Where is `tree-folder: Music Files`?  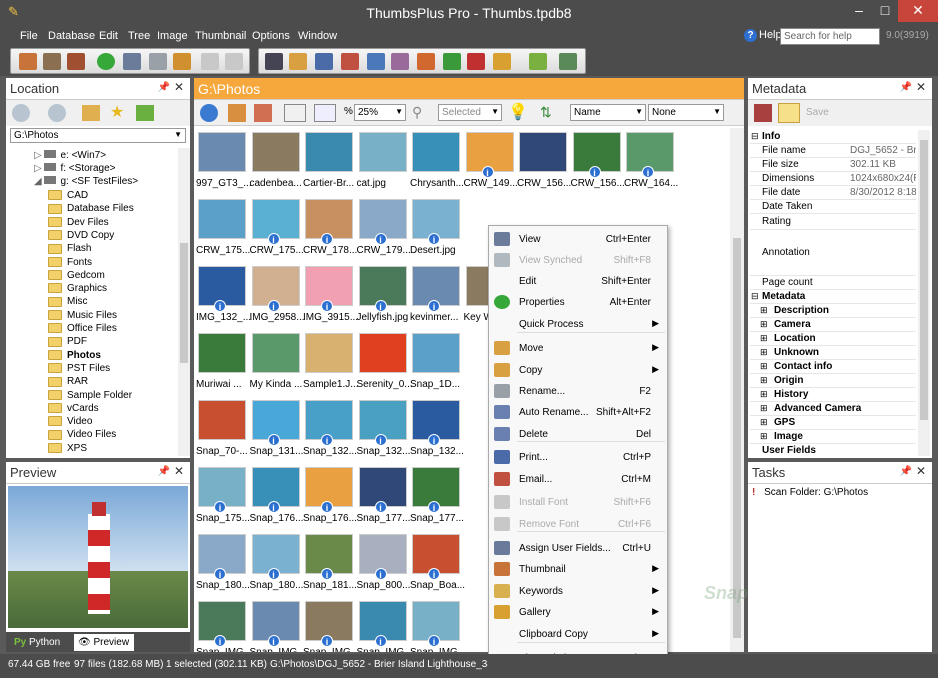 tree-folder: Music Files is located at coordinates (82, 316).